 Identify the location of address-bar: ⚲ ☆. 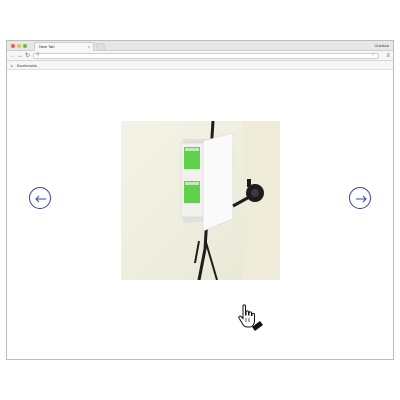
(206, 55).